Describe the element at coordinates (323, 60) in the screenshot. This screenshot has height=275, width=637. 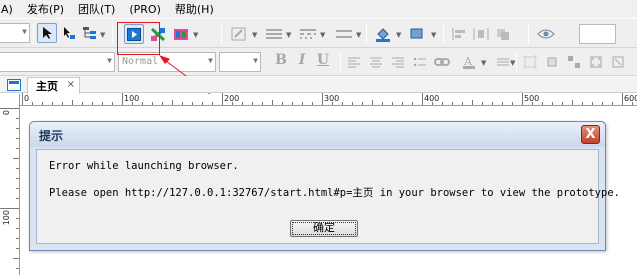
I see `underline-button: U` at that location.